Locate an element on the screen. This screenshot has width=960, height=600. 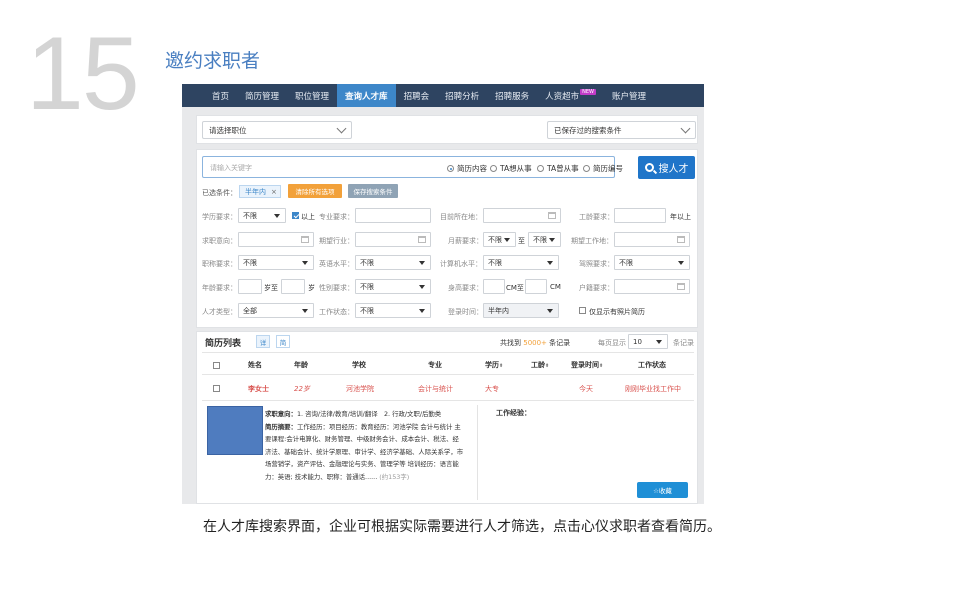
scope-radio-have-done: TA曾从事 is located at coordinates (558, 168).